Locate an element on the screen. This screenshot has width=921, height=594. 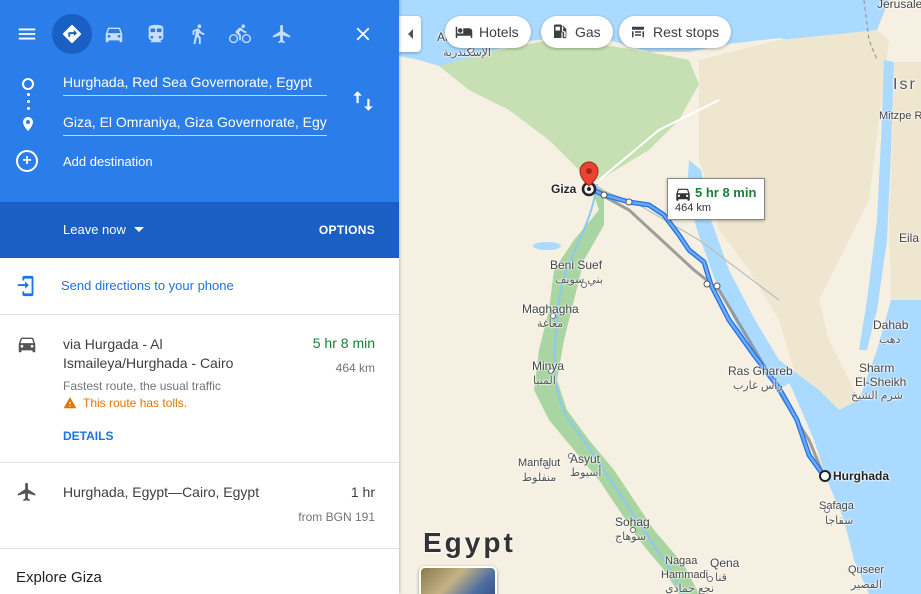
bicycle-icon is located at coordinates (240, 34).